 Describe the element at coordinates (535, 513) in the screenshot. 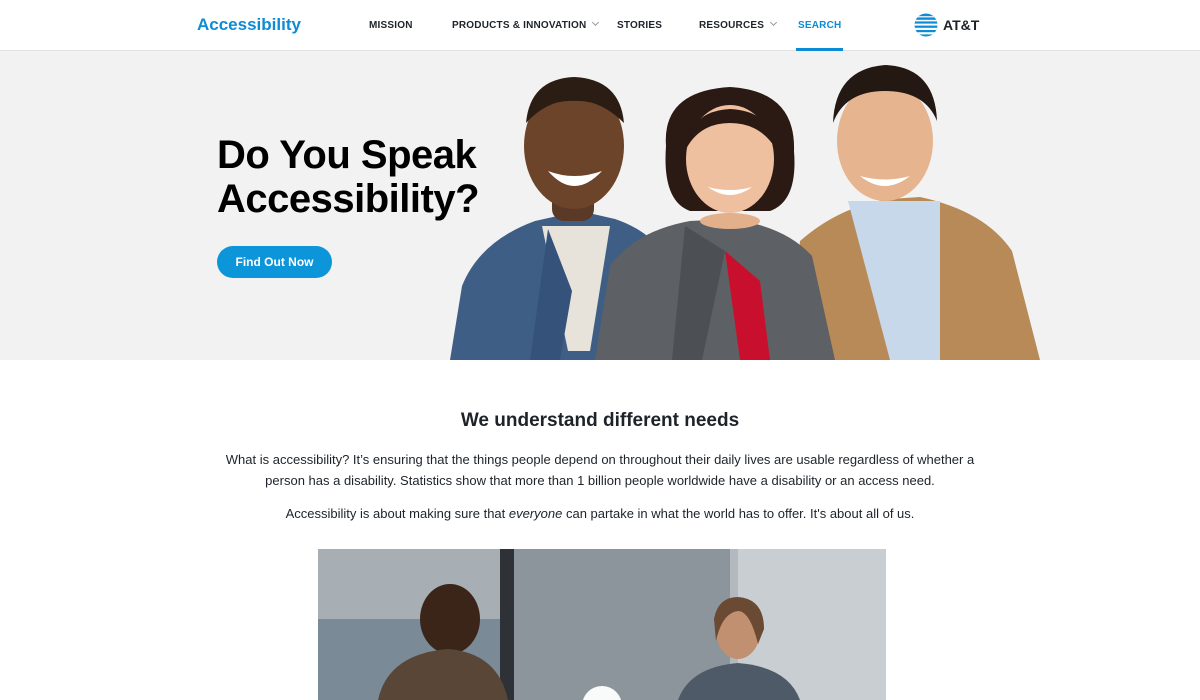

I see `intro-paragraph-2-emphasis: everyone` at that location.